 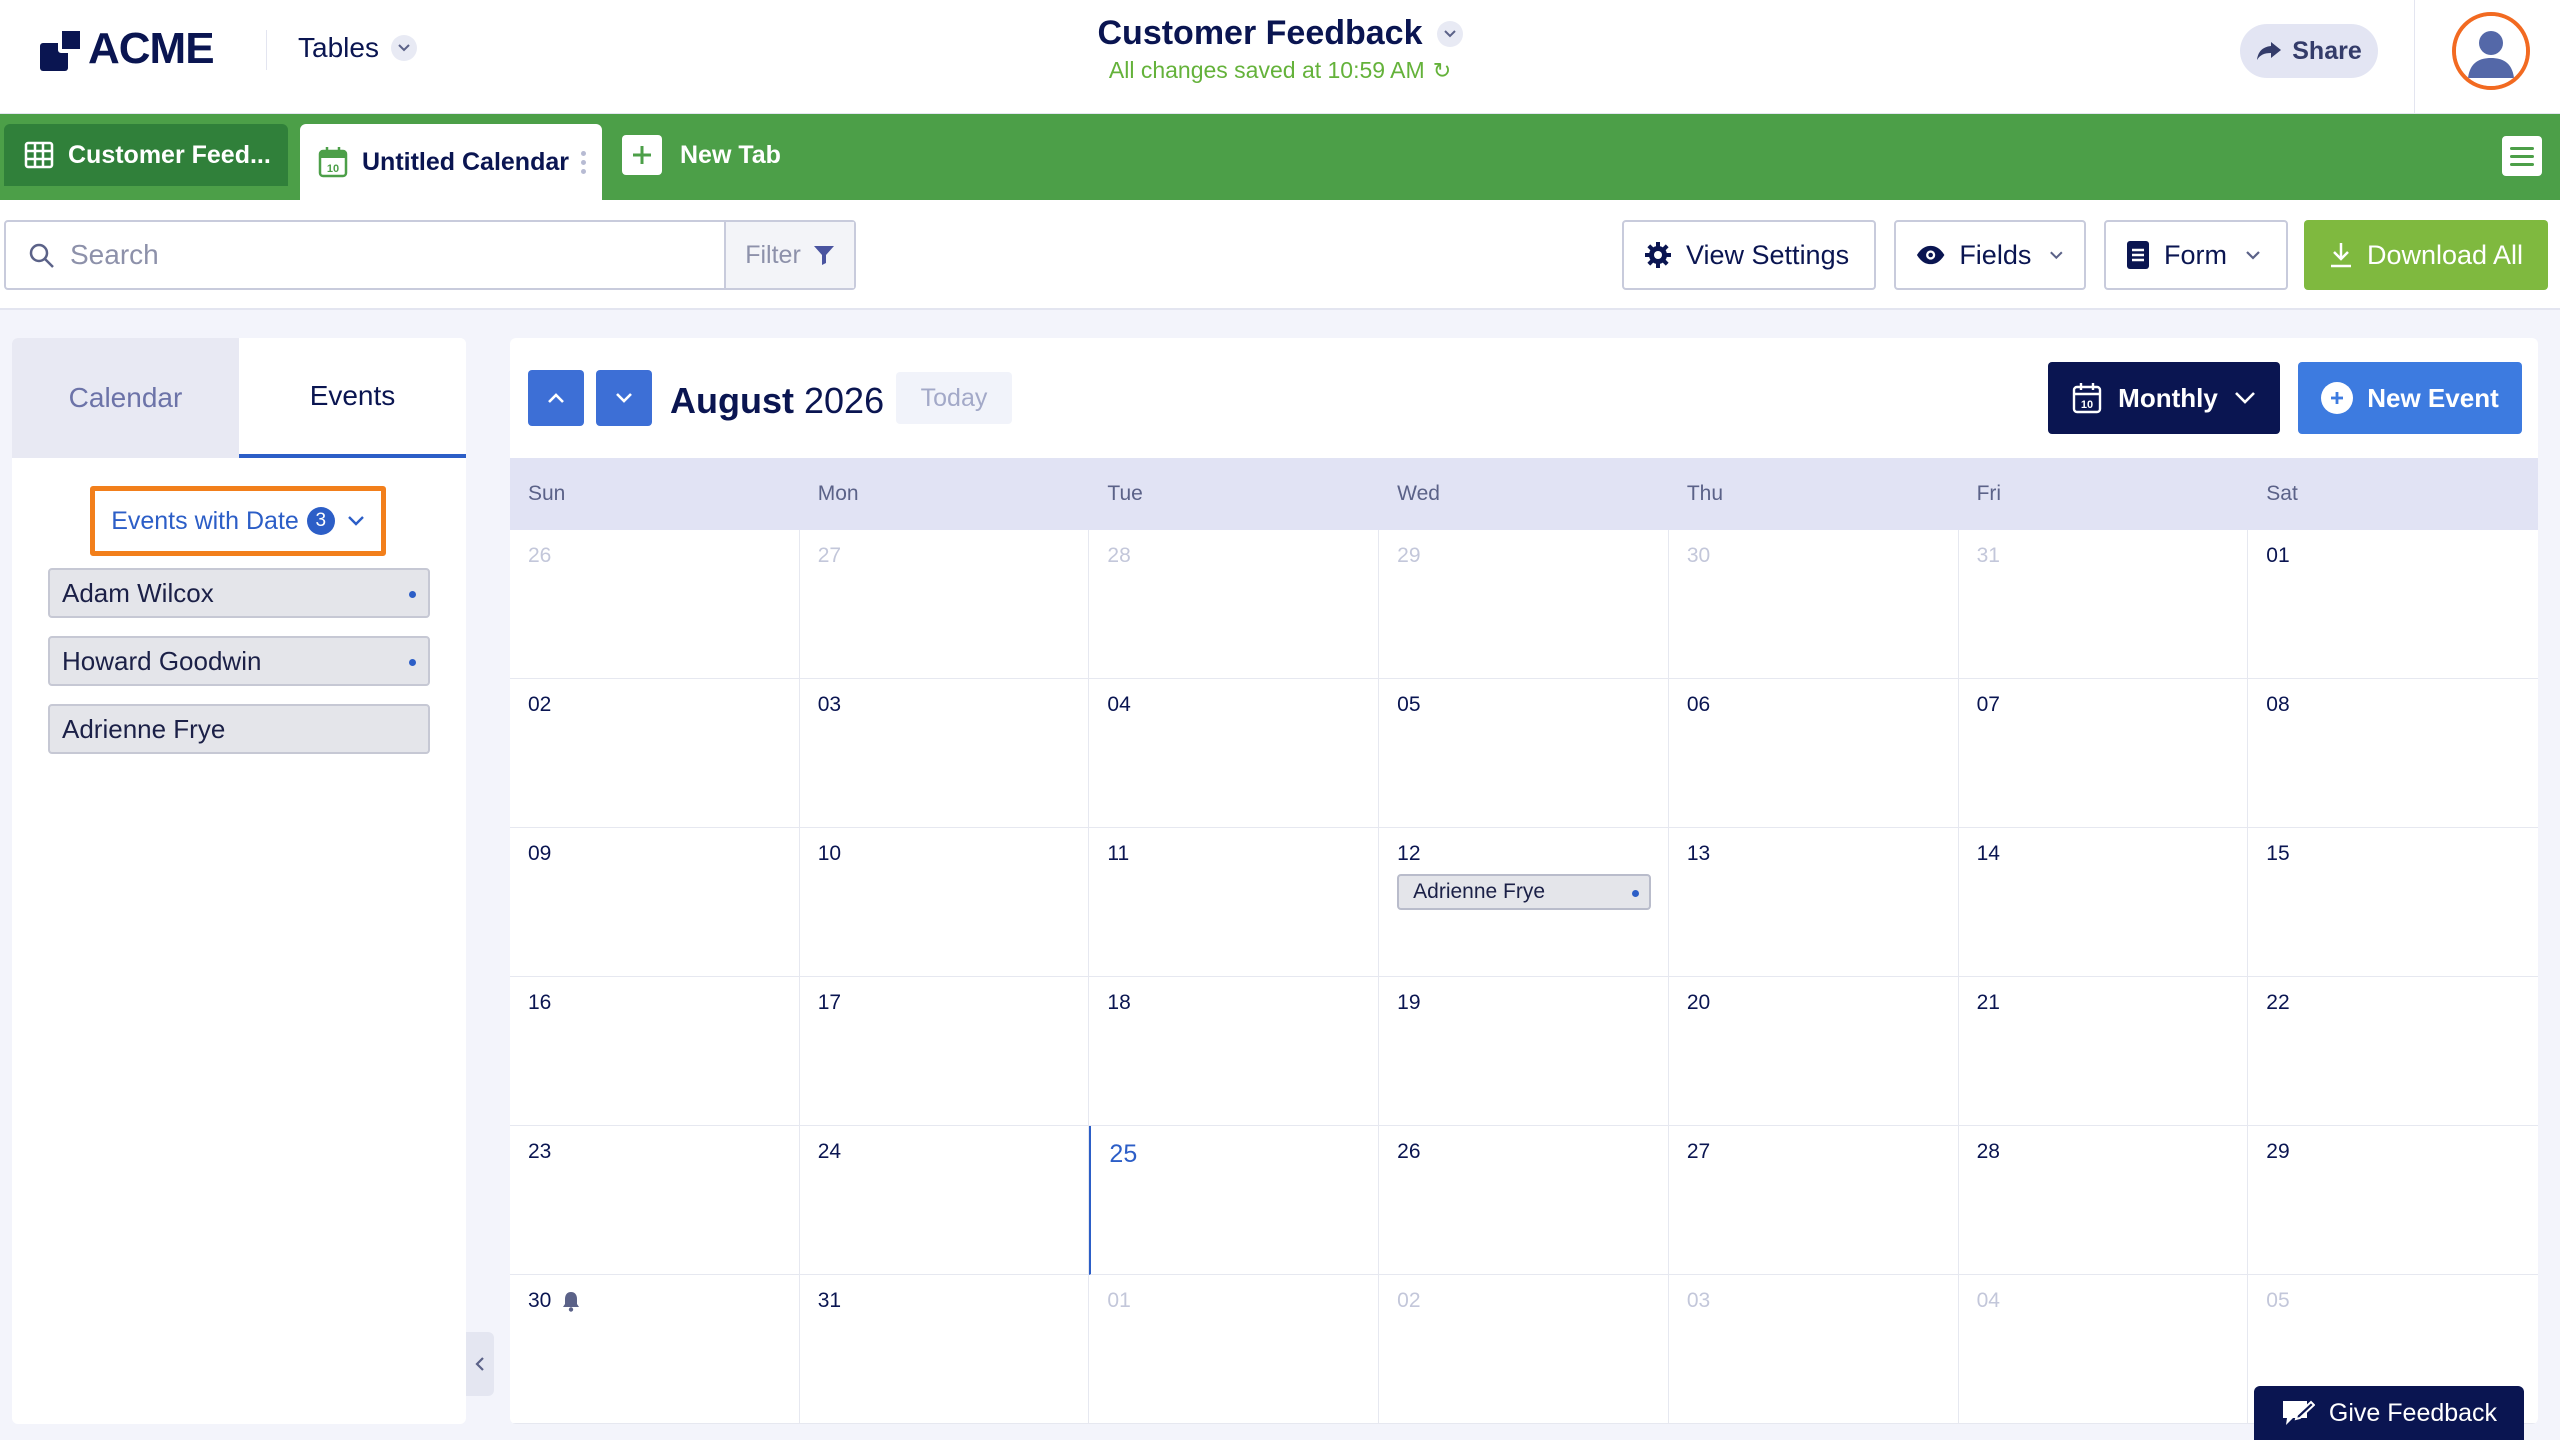 What do you see at coordinates (1449, 33) in the screenshot?
I see `title-chevron-down-icon` at bounding box center [1449, 33].